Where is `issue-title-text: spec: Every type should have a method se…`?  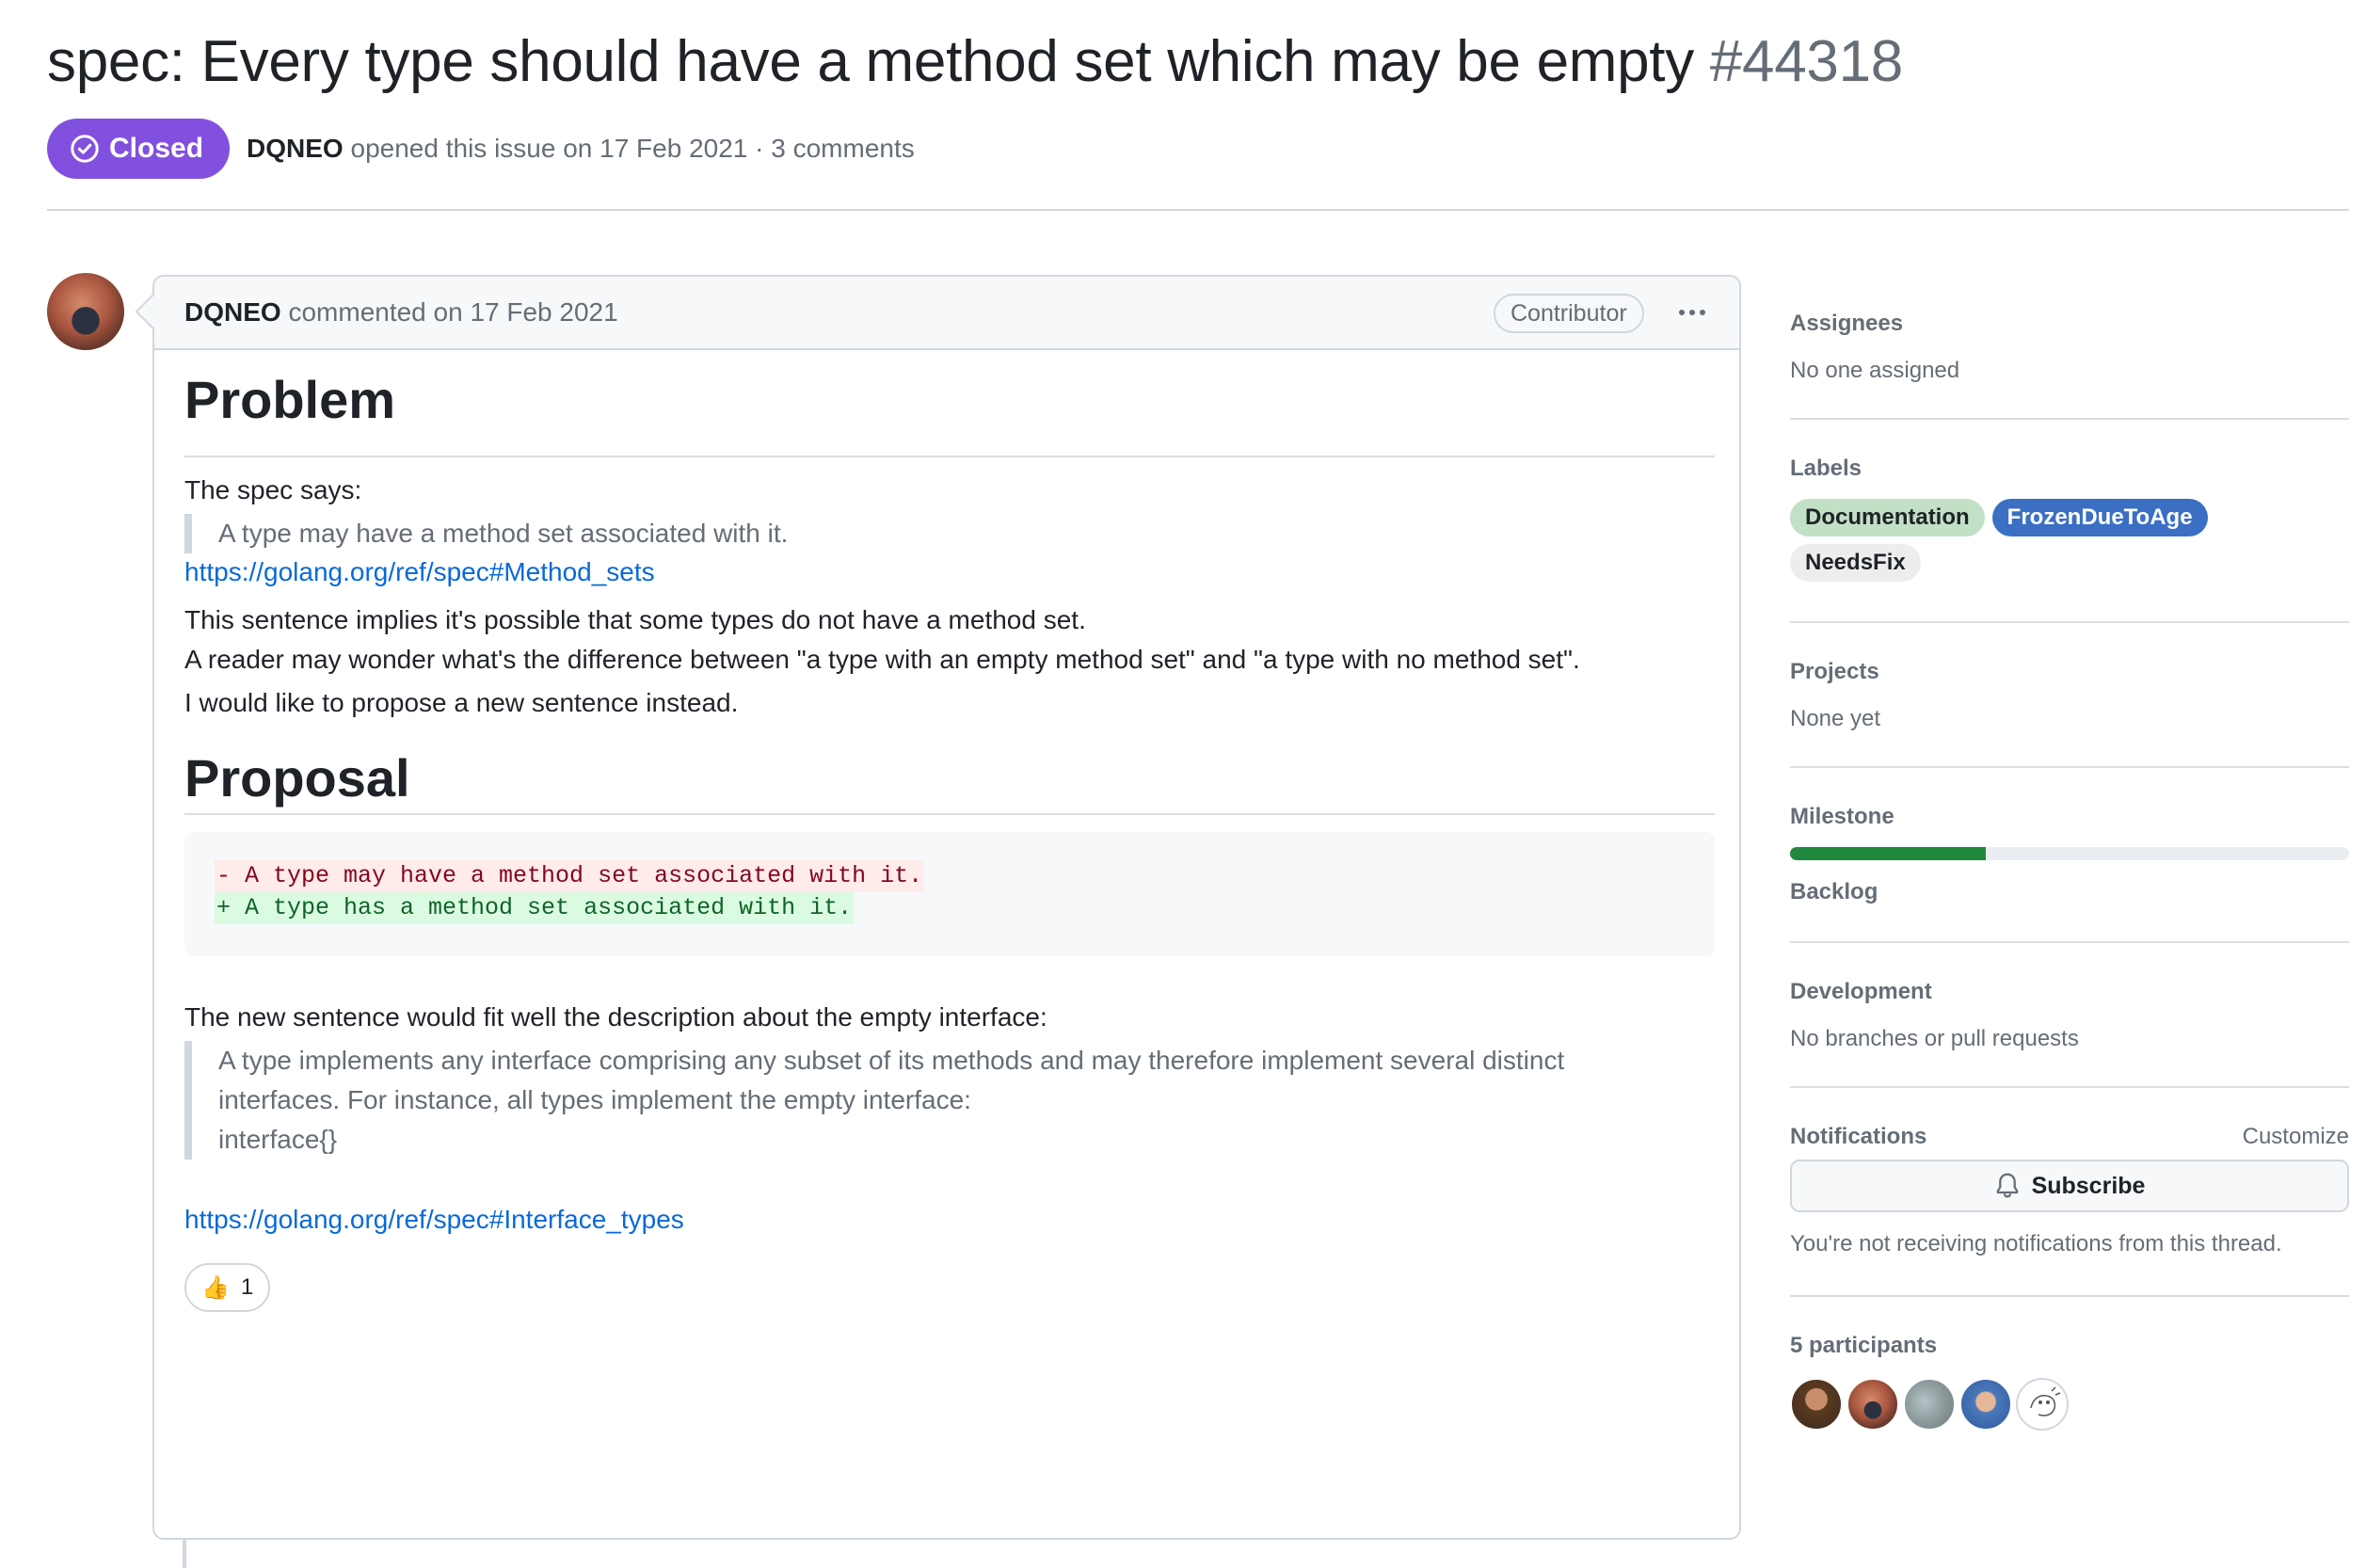
issue-title-text: spec: Every type should have a method se… is located at coordinates (871, 61).